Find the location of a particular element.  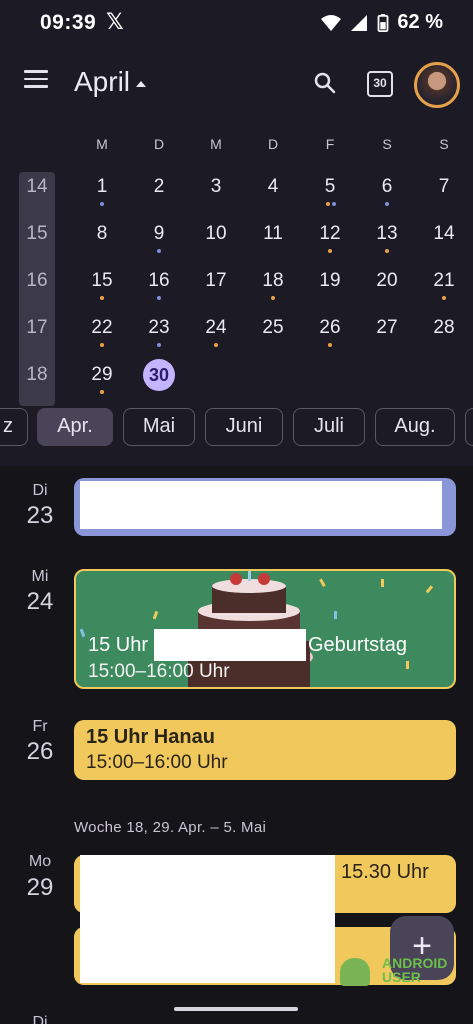

month-chip: Juli is located at coordinates (329, 427).